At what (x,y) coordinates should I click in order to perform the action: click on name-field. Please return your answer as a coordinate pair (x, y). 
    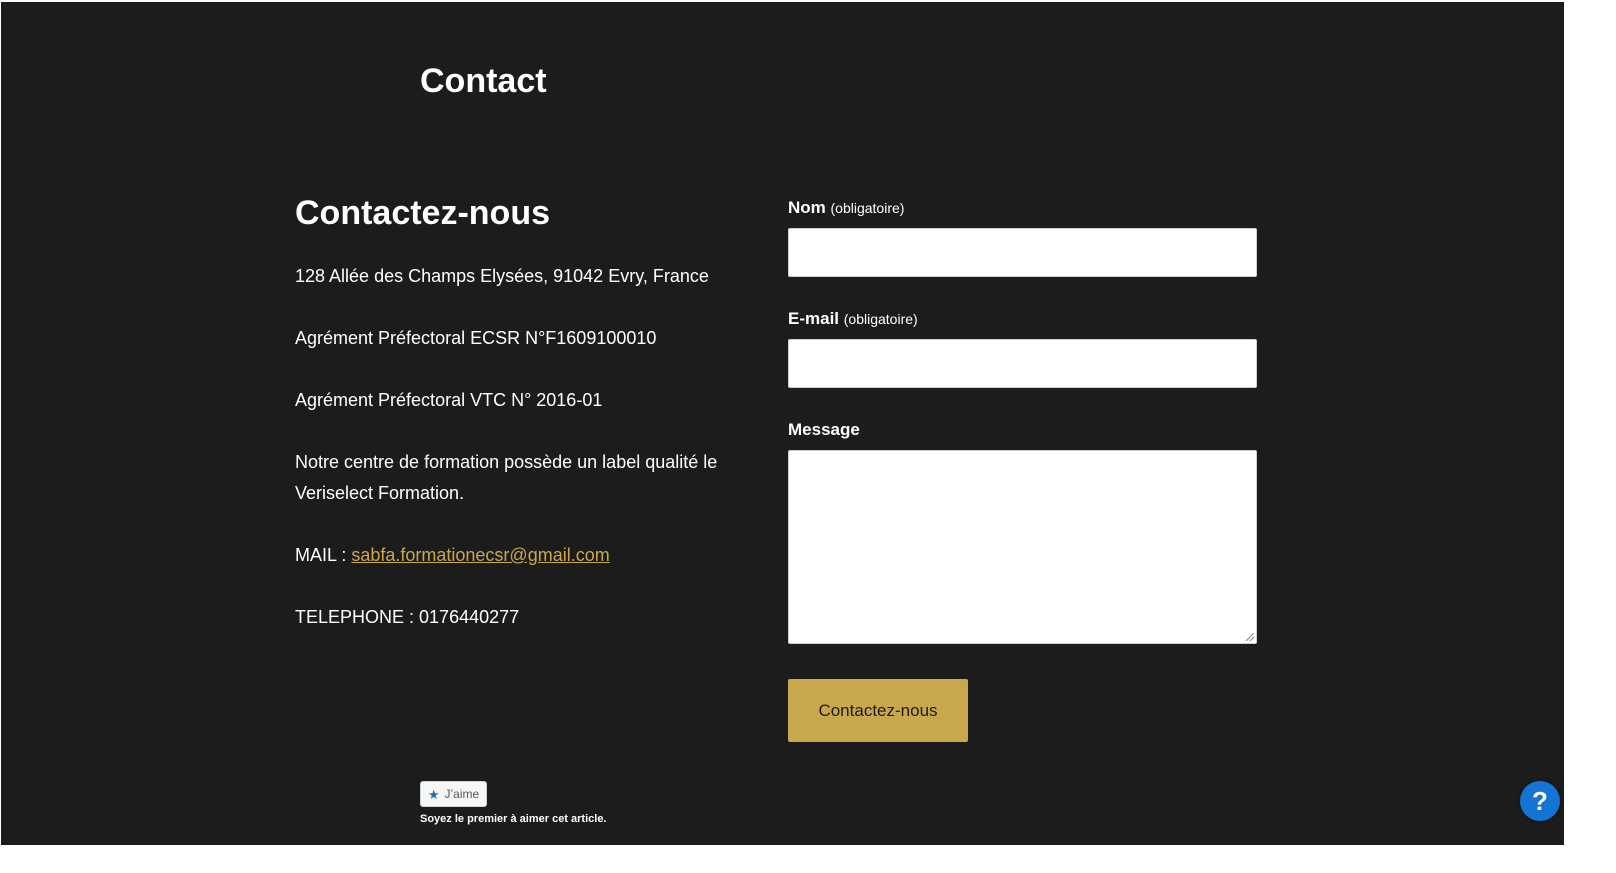
    Looking at the image, I should click on (1022, 252).